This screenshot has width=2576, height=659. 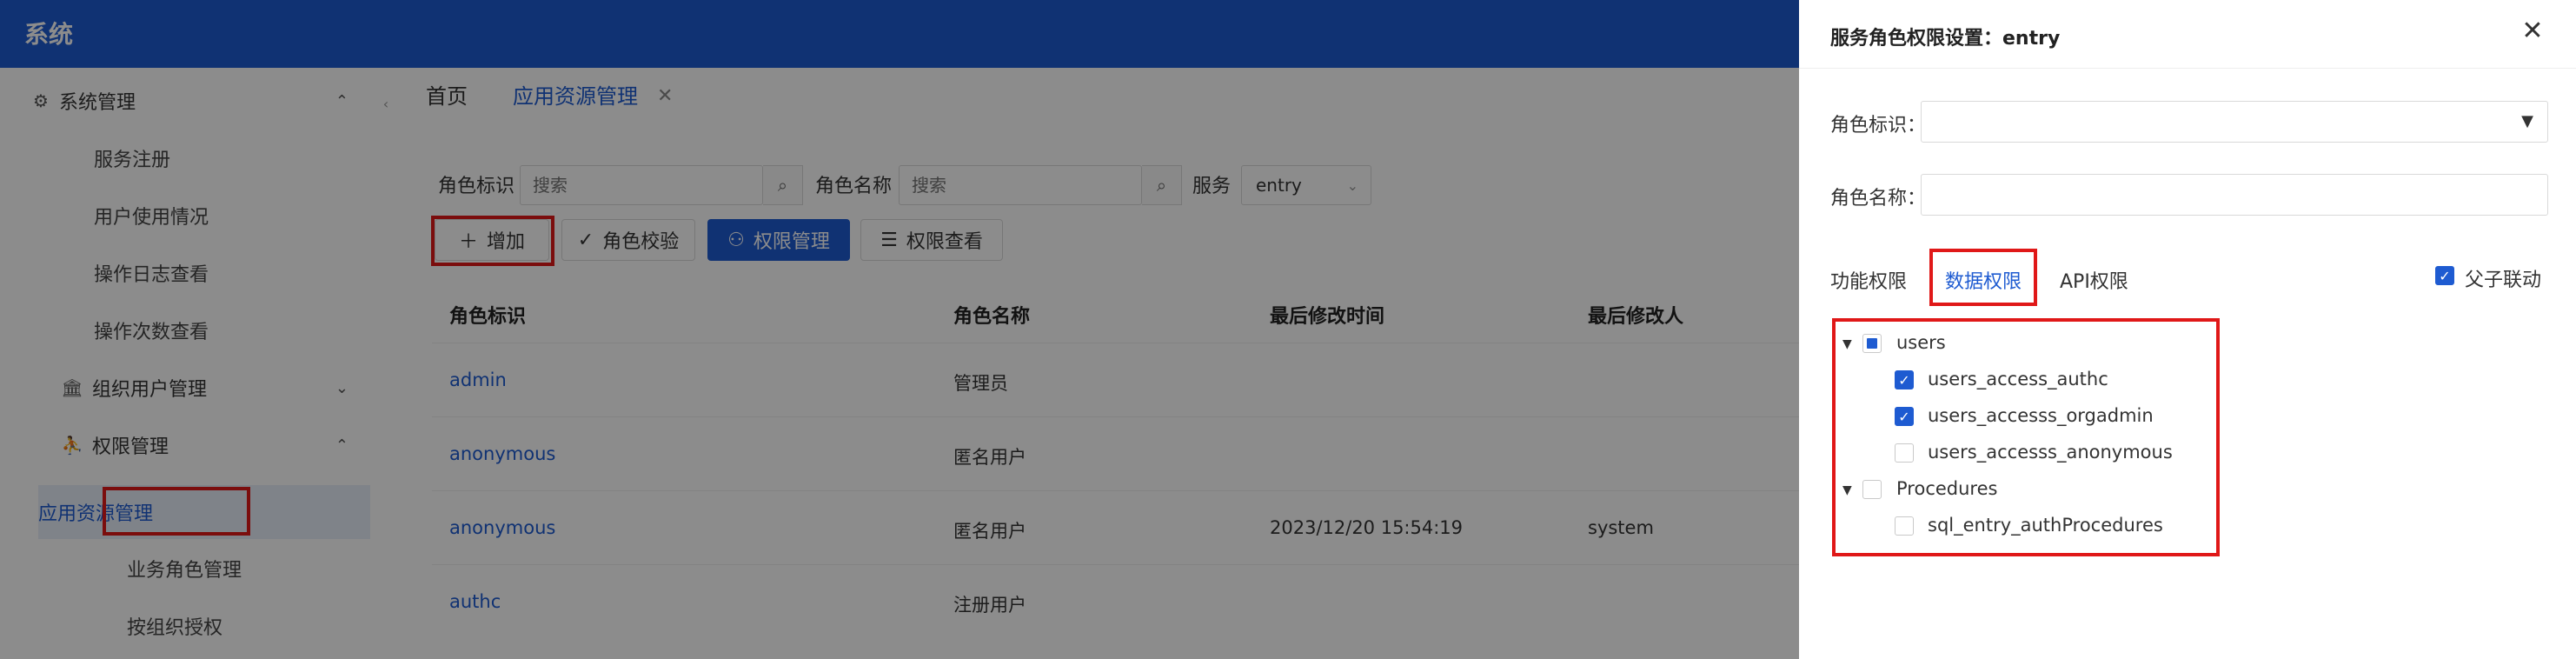 I want to click on tree-node-label: users, so click(x=1921, y=342).